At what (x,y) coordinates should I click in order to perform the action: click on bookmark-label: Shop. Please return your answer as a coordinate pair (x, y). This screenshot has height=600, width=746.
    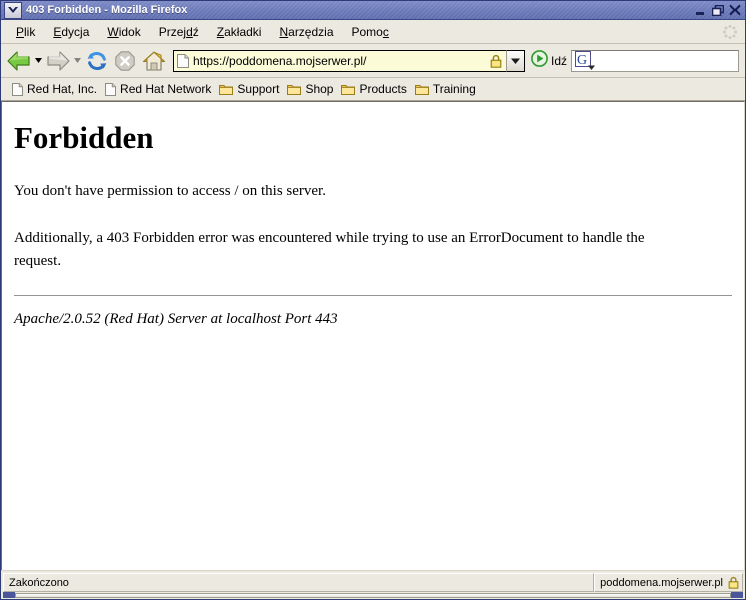
    Looking at the image, I should click on (319, 89).